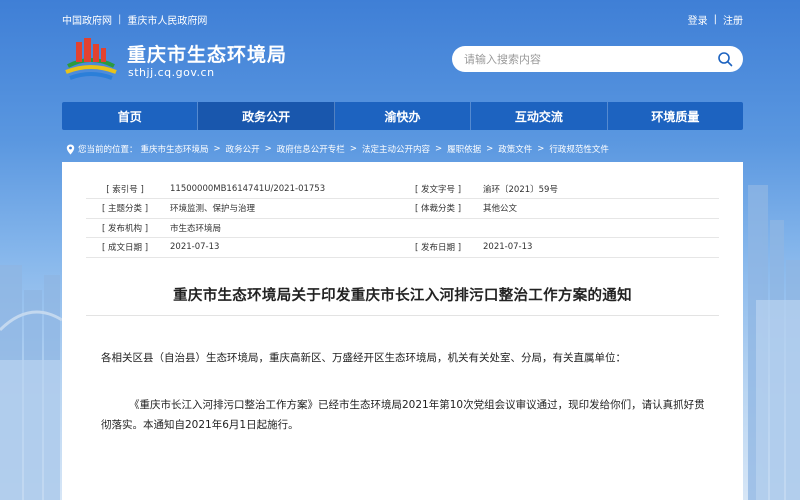 The image size is (800, 500). What do you see at coordinates (698, 19) in the screenshot?
I see `login-link: 登录` at bounding box center [698, 19].